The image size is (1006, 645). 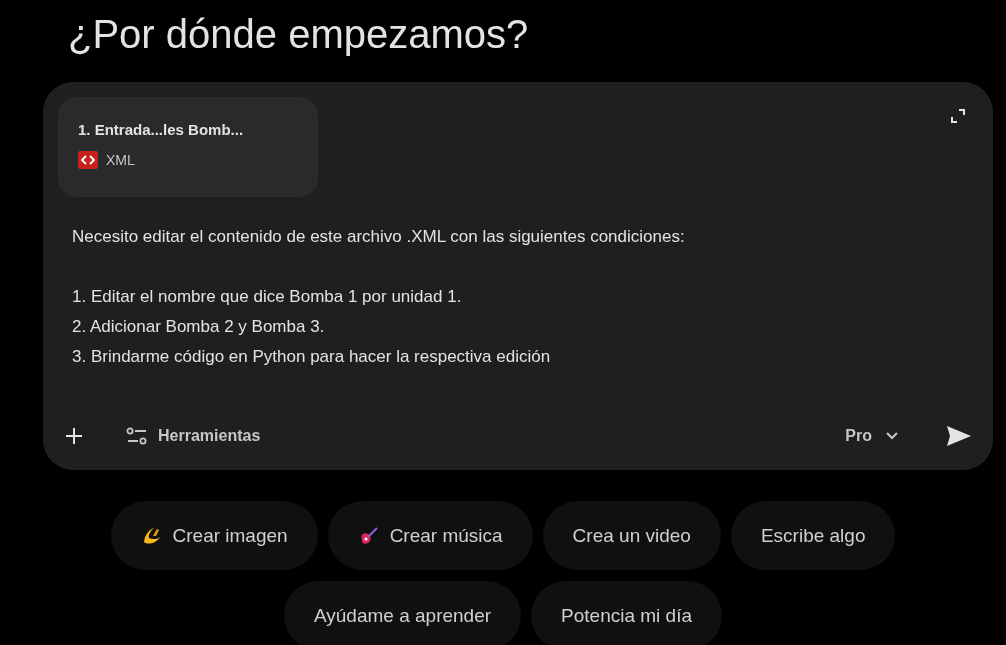 I want to click on model-selector: Pro, so click(x=871, y=436).